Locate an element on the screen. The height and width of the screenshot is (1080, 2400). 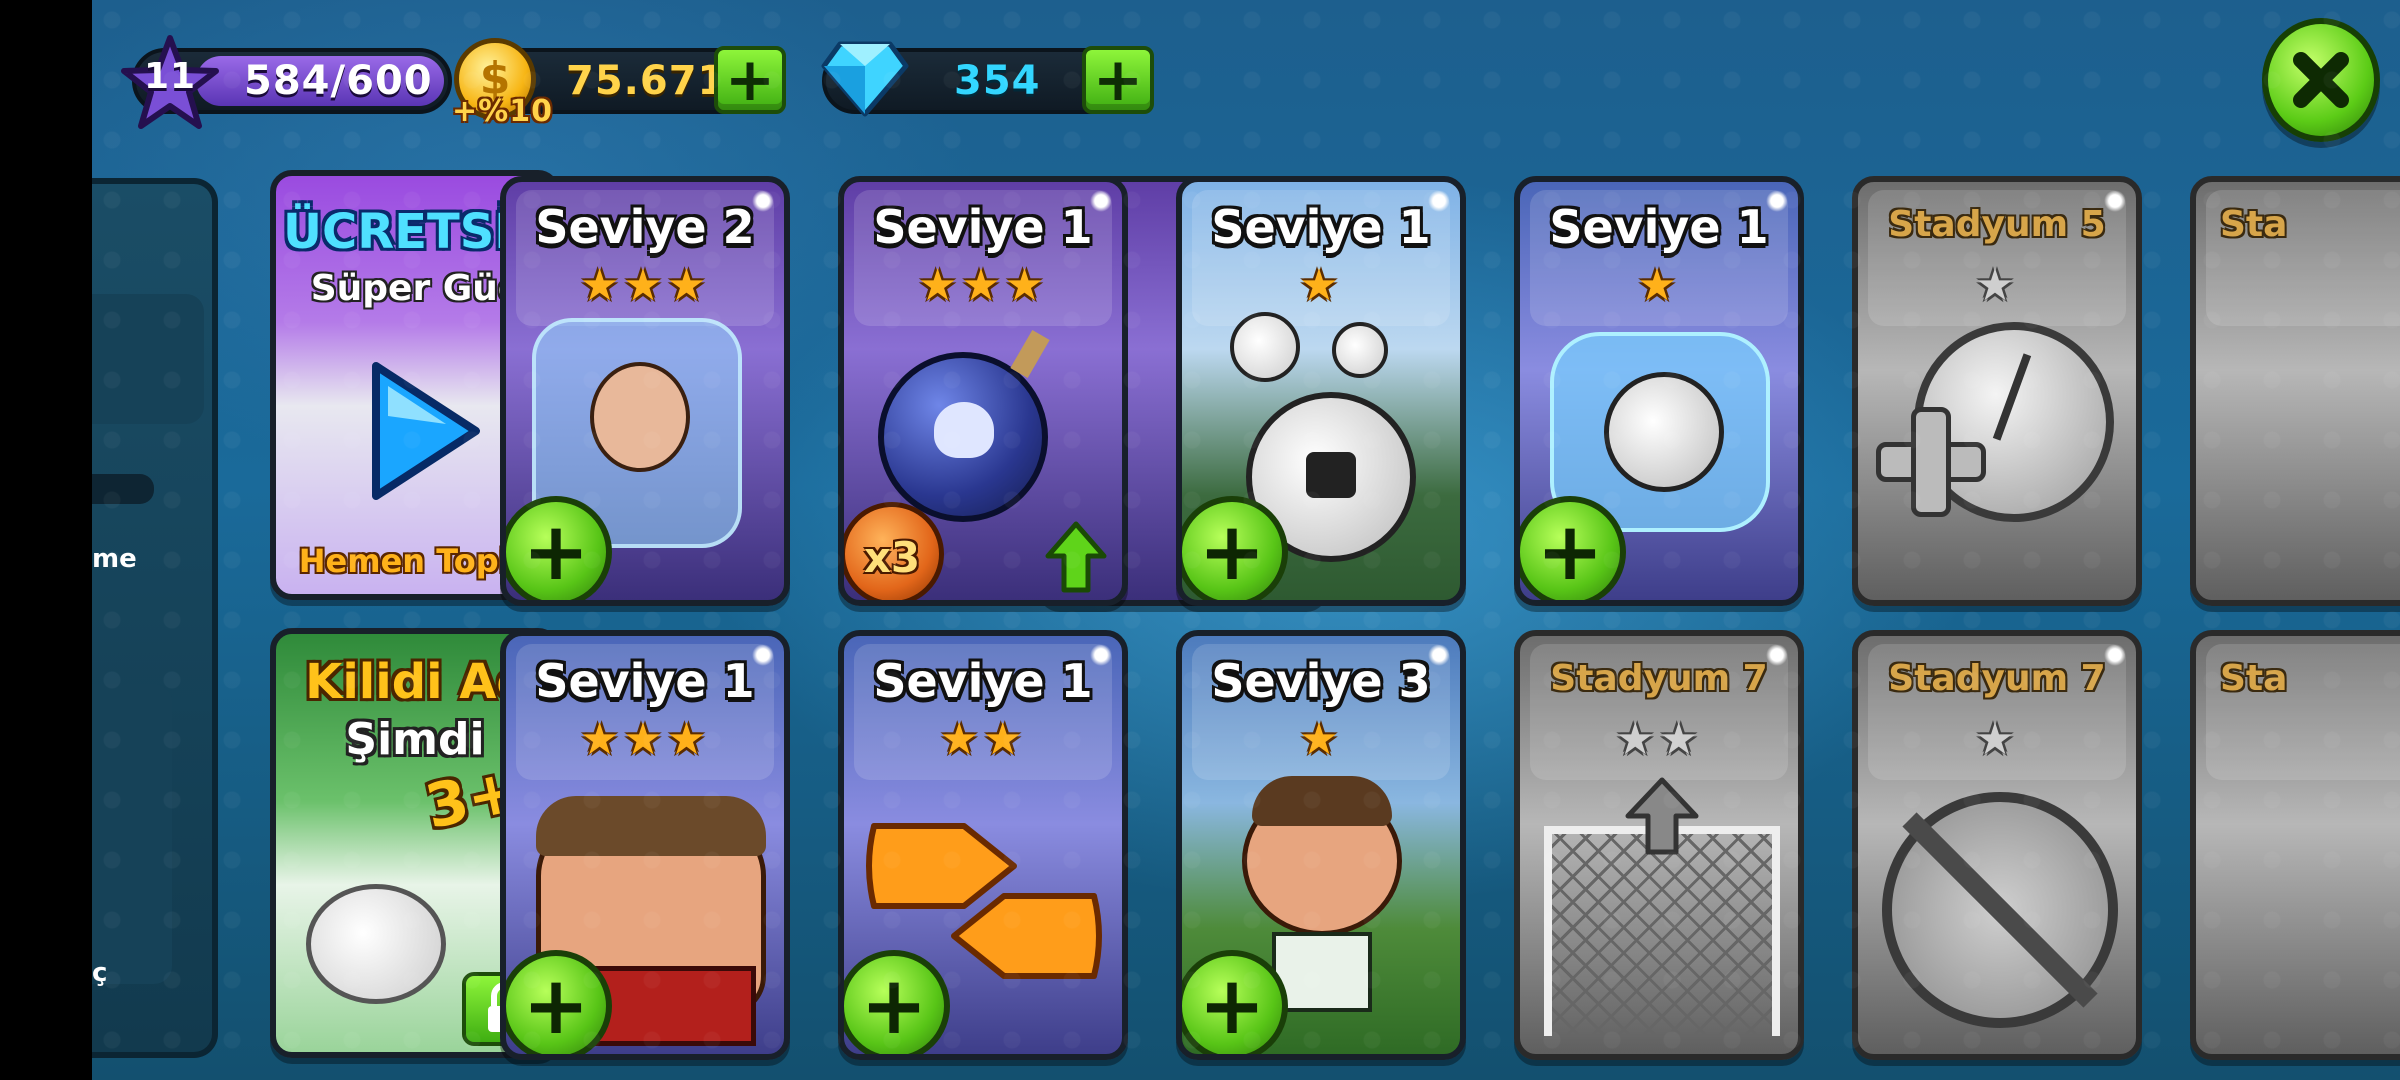
level-text: 11 is located at coordinates (170, 76).